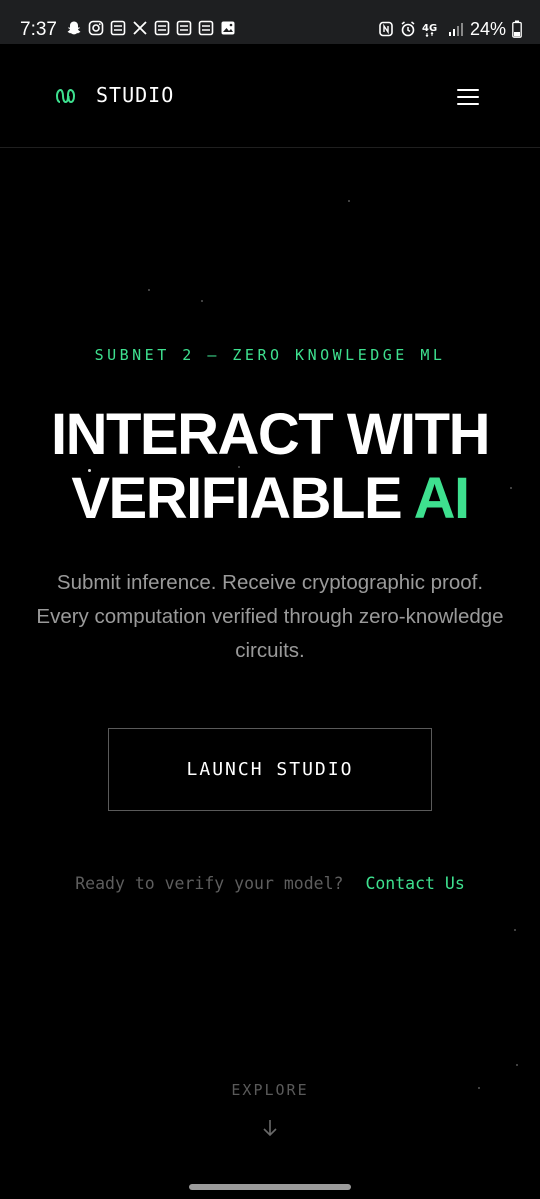 The image size is (540, 1199). I want to click on snapchat-icon, so click(74, 28).